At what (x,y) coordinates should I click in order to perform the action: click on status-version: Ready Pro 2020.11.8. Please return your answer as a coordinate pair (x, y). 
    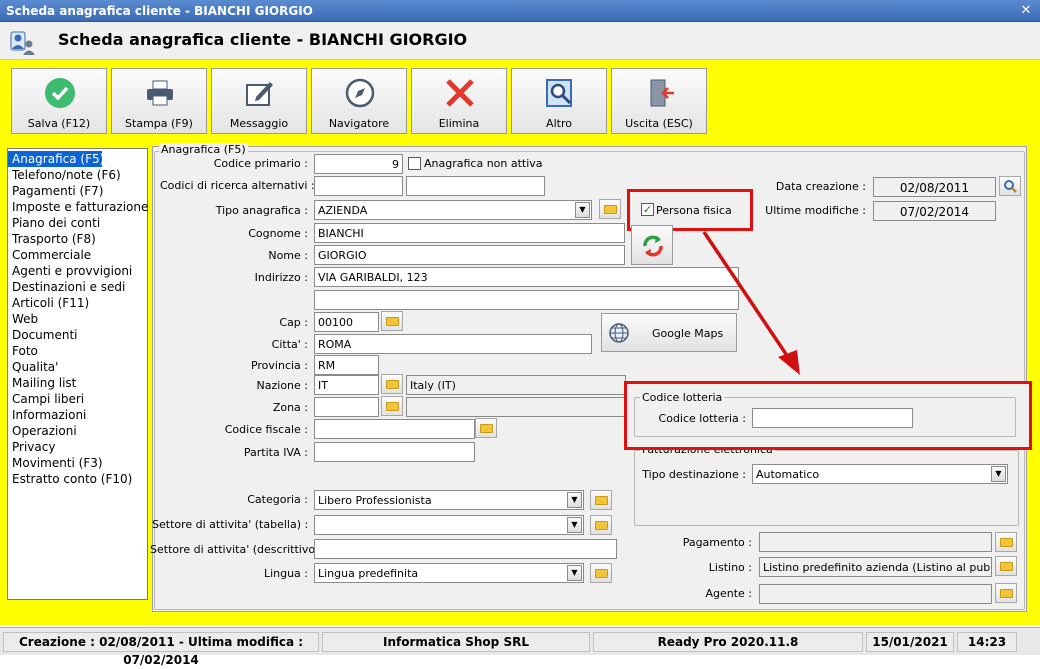
    Looking at the image, I should click on (728, 642).